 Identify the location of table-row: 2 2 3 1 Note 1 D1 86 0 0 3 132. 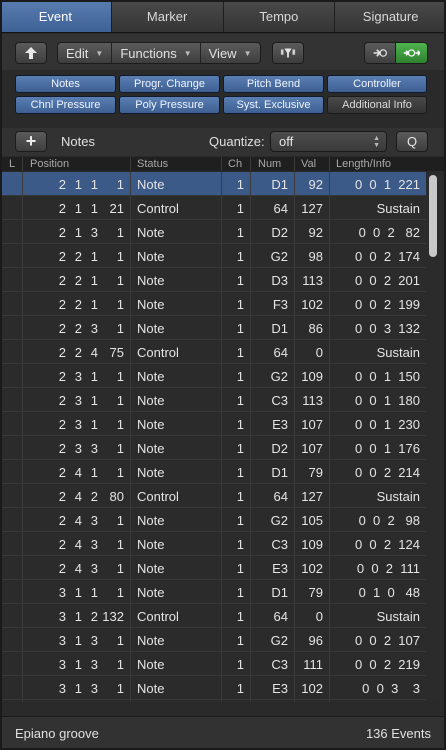
(213, 328).